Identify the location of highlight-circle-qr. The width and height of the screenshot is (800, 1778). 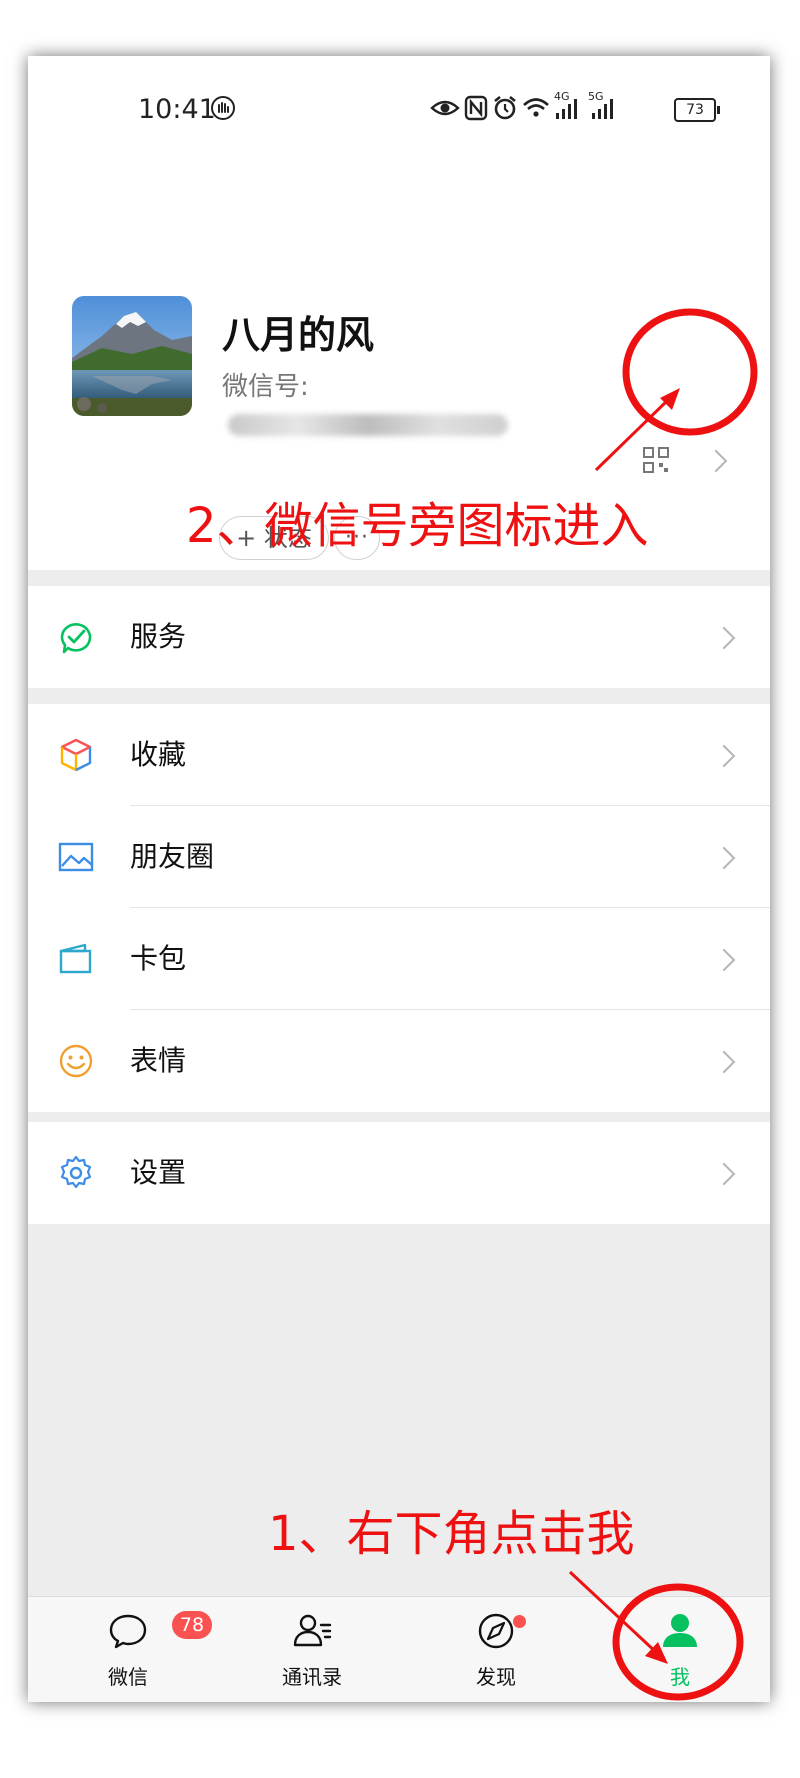
(690, 372).